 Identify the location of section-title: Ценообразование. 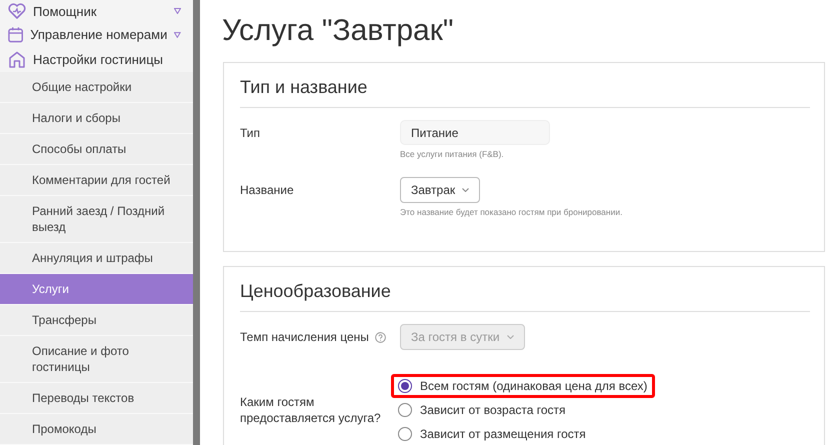
(525, 289).